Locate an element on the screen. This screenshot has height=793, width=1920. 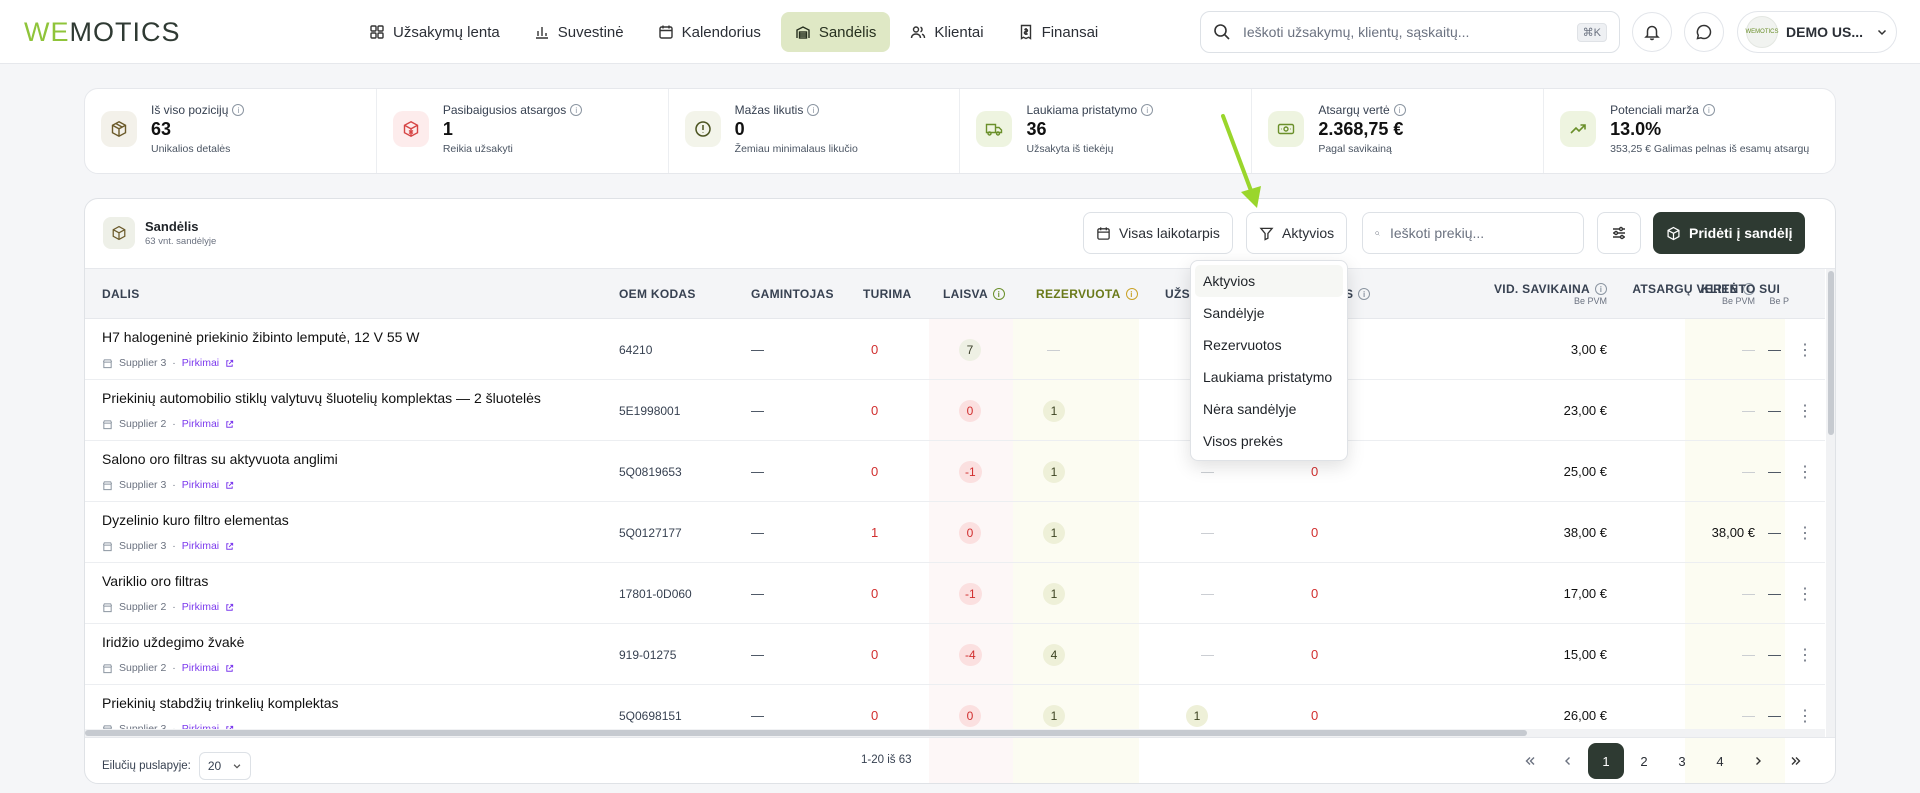
notifications-button is located at coordinates (1652, 32).